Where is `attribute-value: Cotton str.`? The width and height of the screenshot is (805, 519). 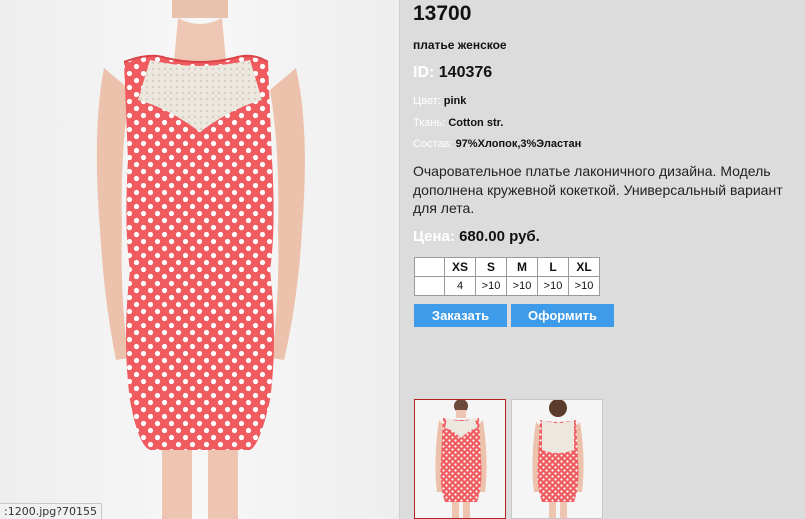 attribute-value: Cotton str. is located at coordinates (476, 123).